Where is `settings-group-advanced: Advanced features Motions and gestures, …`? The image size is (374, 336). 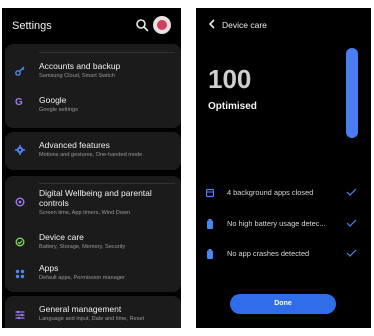 settings-group-advanced: Advanced features Motions and gestures, … is located at coordinates (93, 151).